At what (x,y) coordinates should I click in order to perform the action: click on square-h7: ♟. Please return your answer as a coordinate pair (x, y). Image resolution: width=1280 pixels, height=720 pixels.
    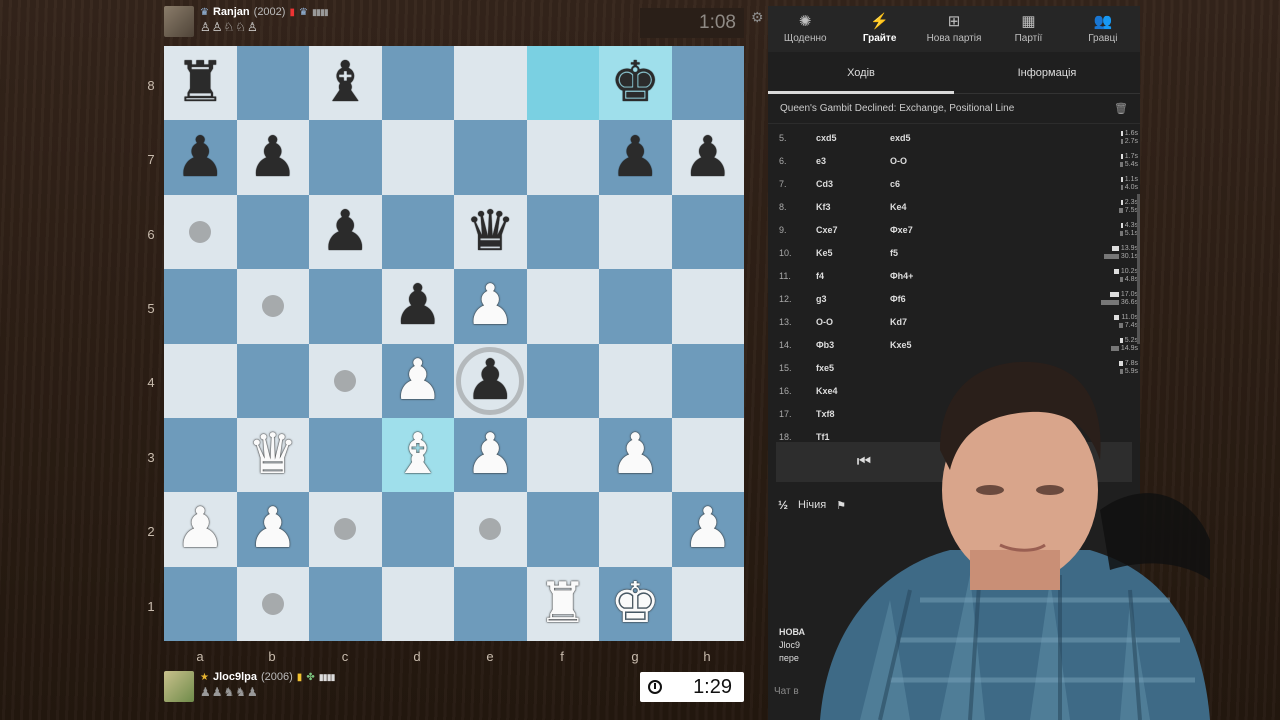
    Looking at the image, I should click on (707, 157).